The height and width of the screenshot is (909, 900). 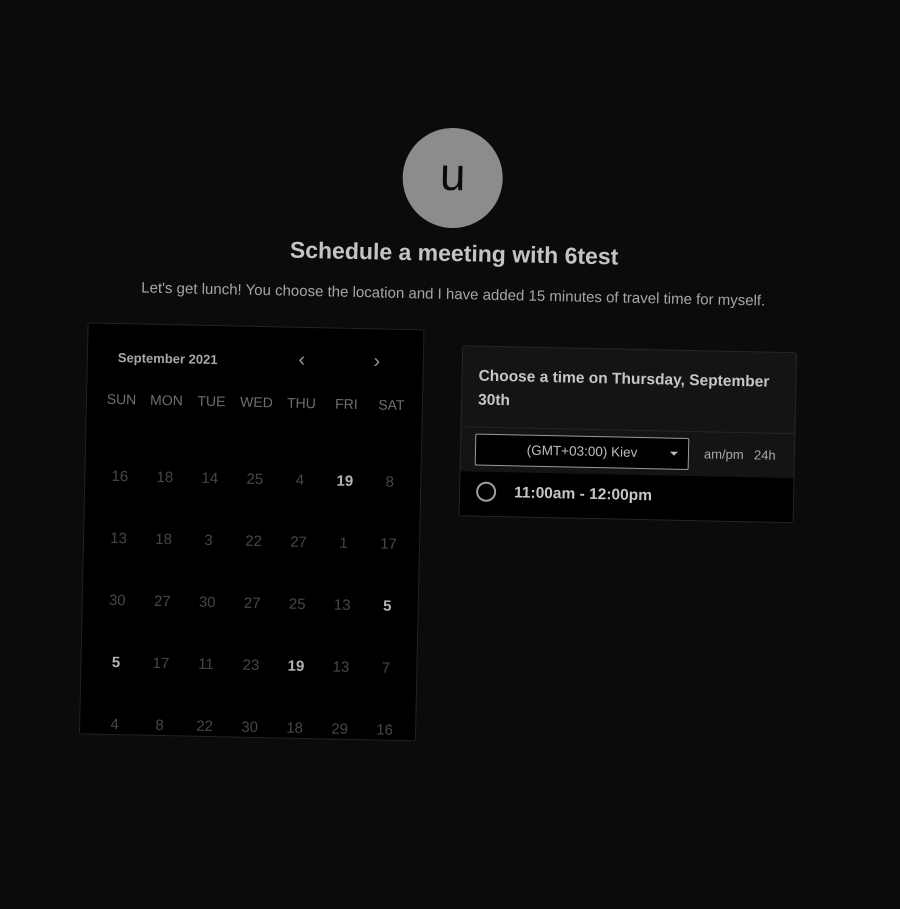 I want to click on day-of-week-header: SUN, so click(x=121, y=399).